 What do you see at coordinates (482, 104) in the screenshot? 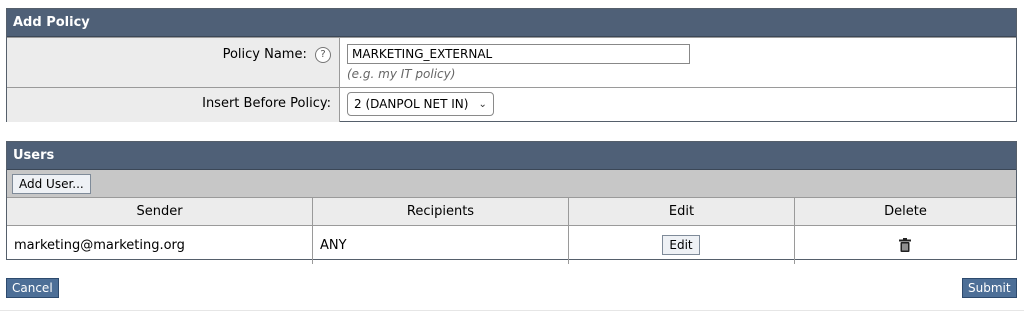
I see `chevron-down-icon: ⌄` at bounding box center [482, 104].